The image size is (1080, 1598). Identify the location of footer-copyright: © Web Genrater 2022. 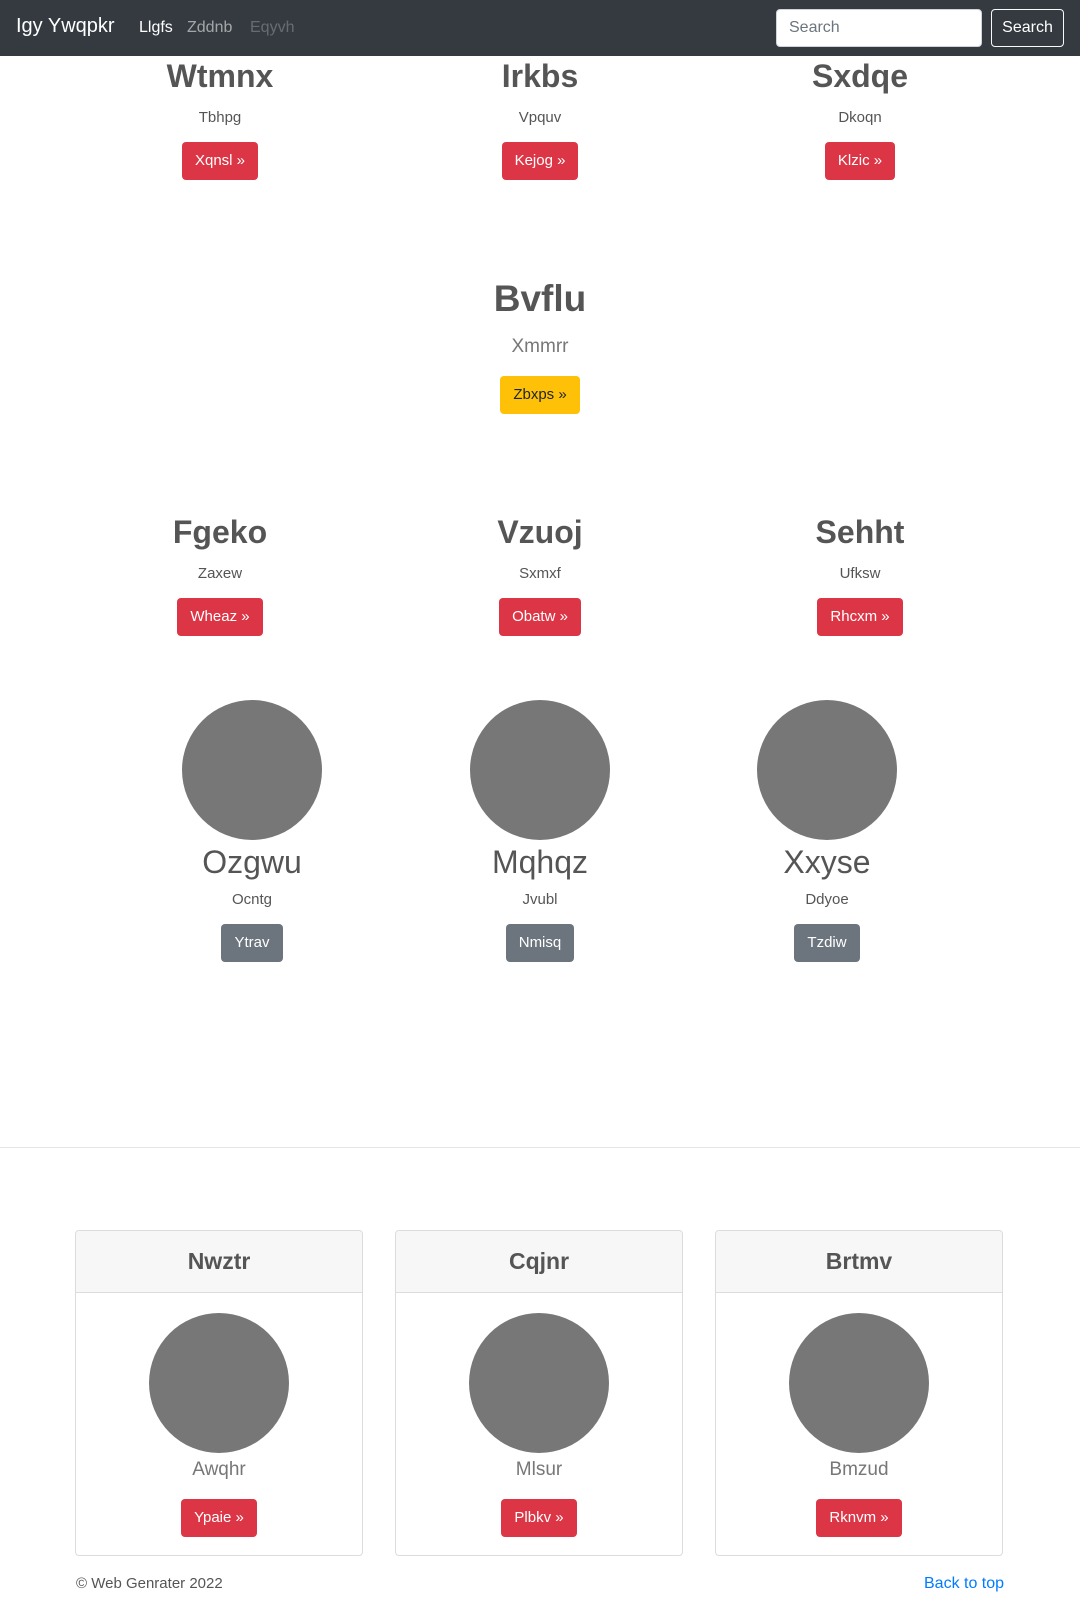
(149, 1583).